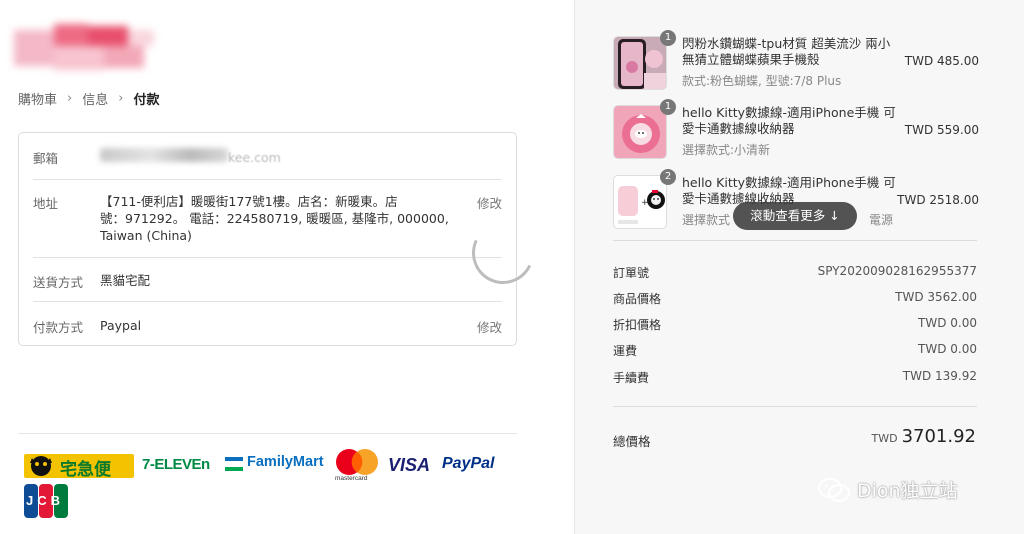 The width and height of the screenshot is (1024, 534). I want to click on total-amount: 3701.92, so click(938, 436).